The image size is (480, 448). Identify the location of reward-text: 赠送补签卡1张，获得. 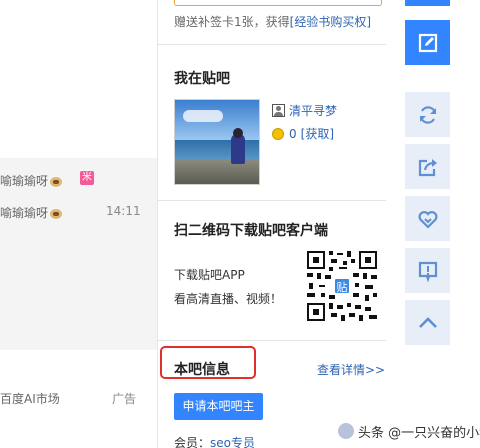
(232, 22).